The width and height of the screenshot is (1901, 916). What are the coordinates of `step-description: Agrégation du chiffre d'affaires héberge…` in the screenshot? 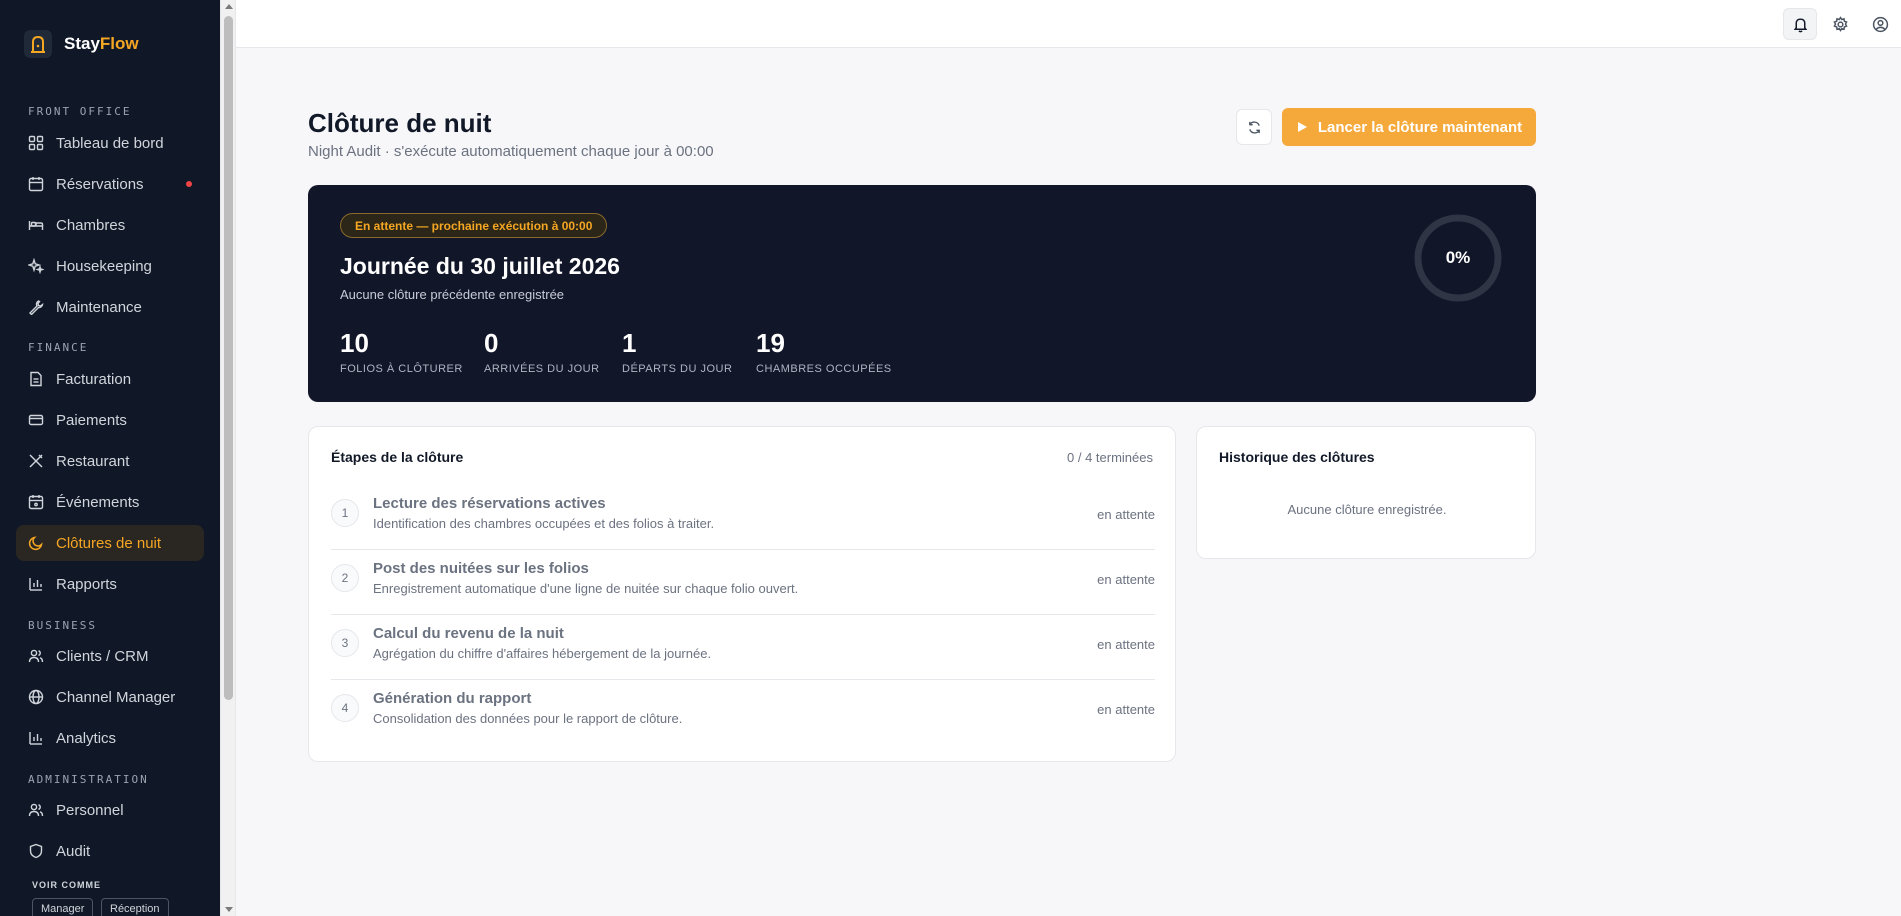 It's located at (542, 653).